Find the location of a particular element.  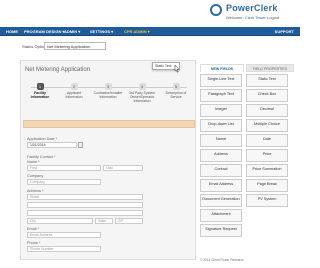

footer-copyright: © 2014 Clean Power Research is located at coordinates (222, 260).